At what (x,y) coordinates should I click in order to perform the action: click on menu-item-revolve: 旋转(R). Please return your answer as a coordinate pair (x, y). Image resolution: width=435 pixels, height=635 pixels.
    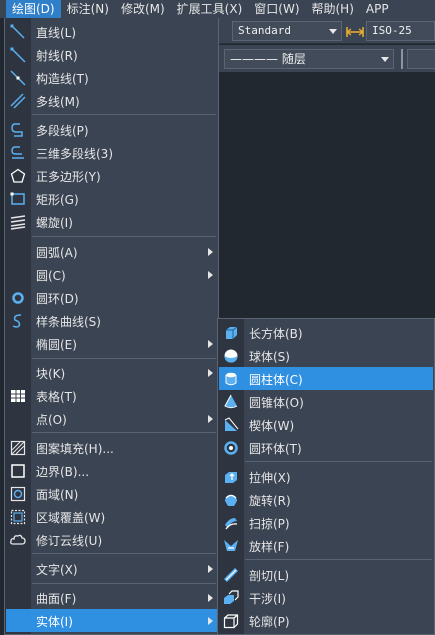
    Looking at the image, I should click on (326, 499).